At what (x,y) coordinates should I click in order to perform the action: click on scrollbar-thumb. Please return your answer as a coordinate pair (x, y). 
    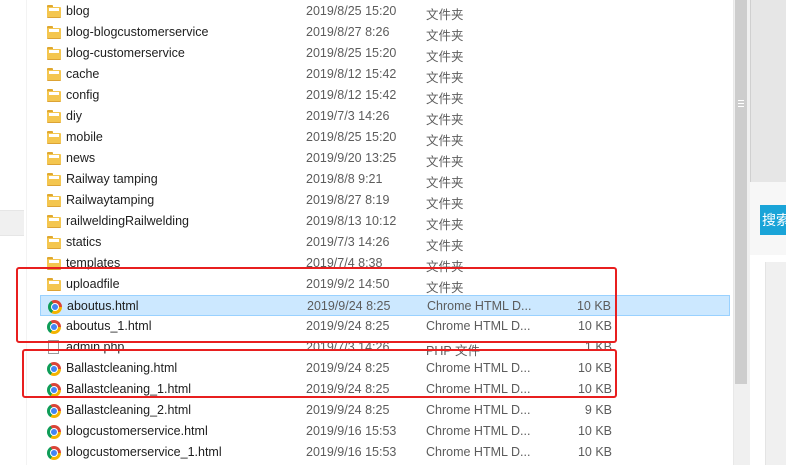
    Looking at the image, I should click on (741, 192).